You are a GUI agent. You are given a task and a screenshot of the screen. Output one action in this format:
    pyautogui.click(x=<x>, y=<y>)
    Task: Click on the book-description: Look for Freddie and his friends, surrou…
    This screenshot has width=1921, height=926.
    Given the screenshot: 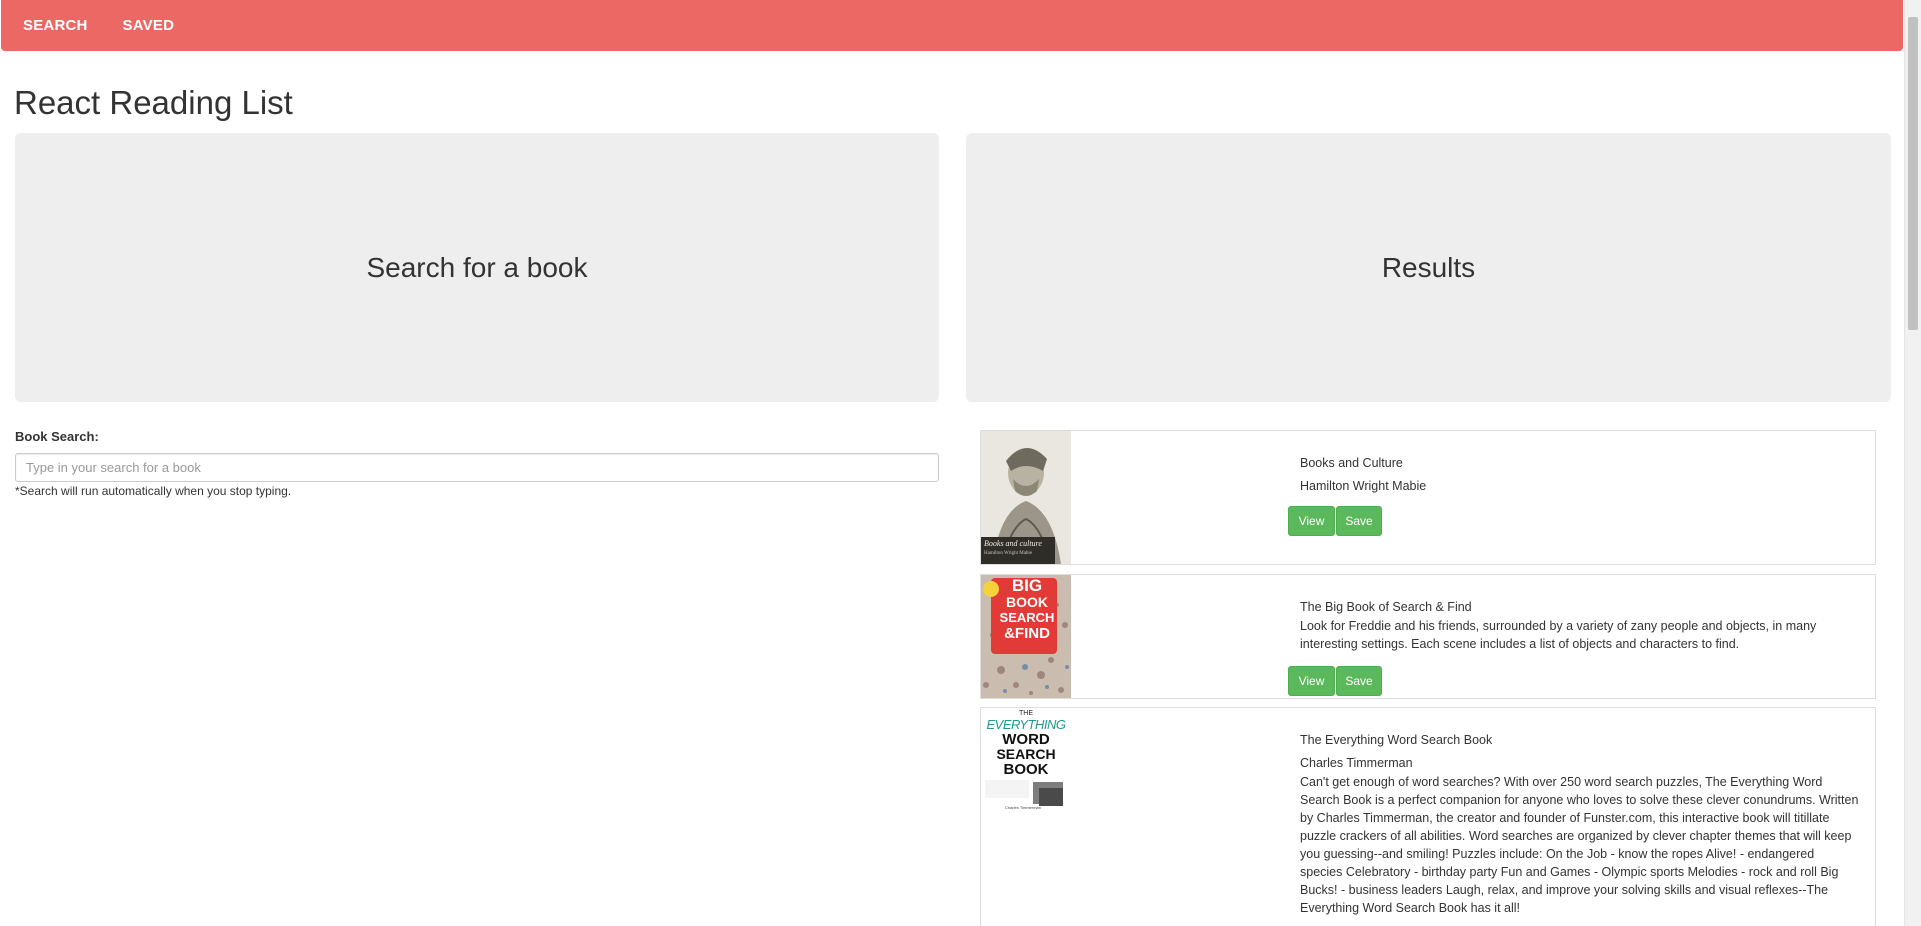 What is the action you would take?
    pyautogui.click(x=1558, y=635)
    